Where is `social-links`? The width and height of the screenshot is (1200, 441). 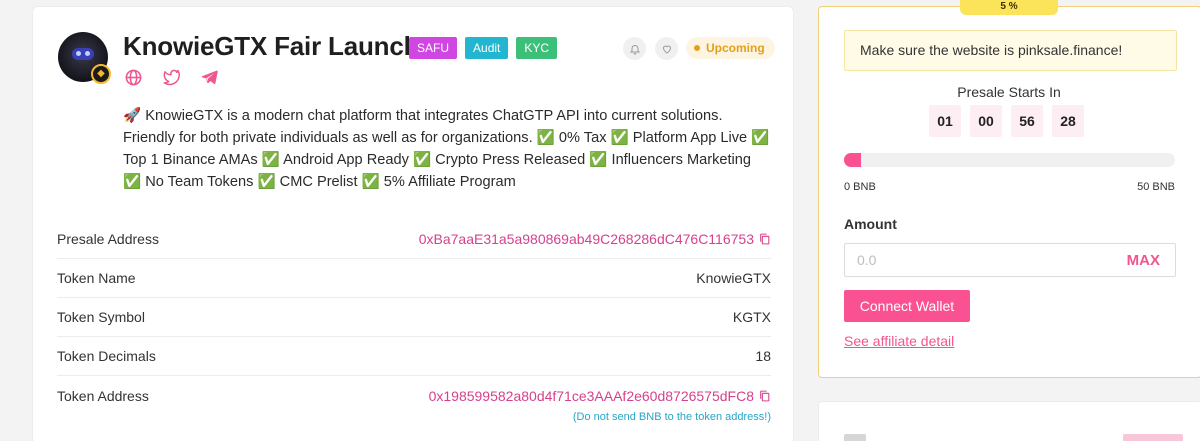
social-links is located at coordinates (171, 77).